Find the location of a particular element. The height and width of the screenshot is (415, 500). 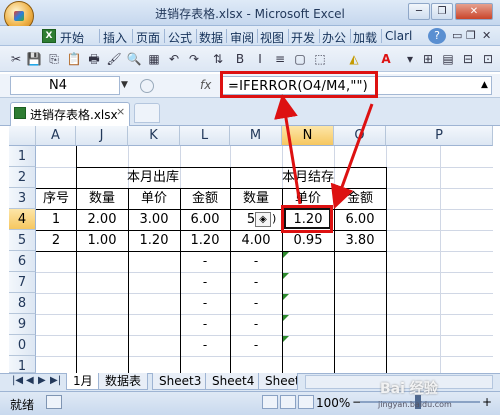

watermark-logo: Bai 经验 is located at coordinates (409, 389).